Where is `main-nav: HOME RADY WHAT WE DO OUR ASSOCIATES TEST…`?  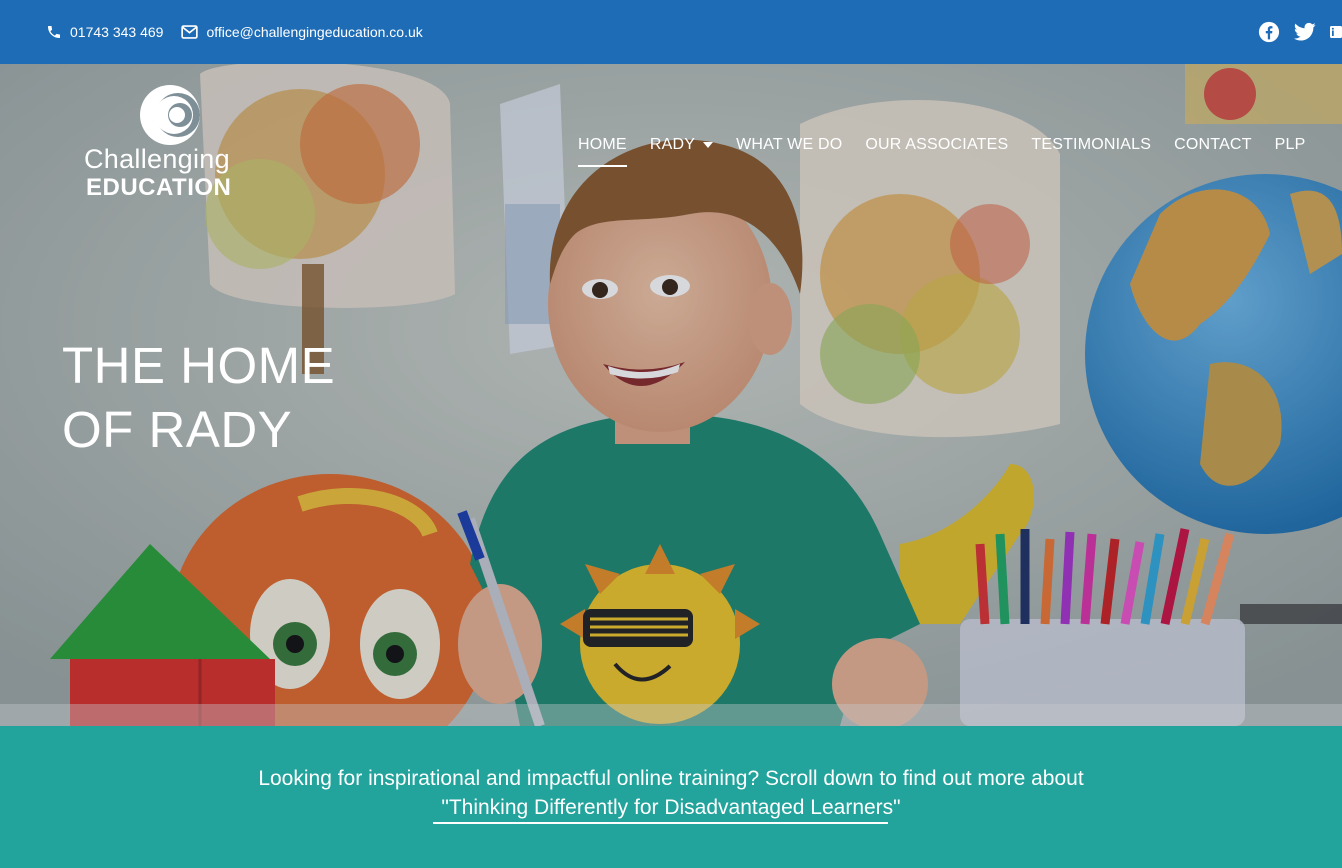 main-nav: HOME RADY WHAT WE DO OUR ASSOCIATES TEST… is located at coordinates (953, 148).